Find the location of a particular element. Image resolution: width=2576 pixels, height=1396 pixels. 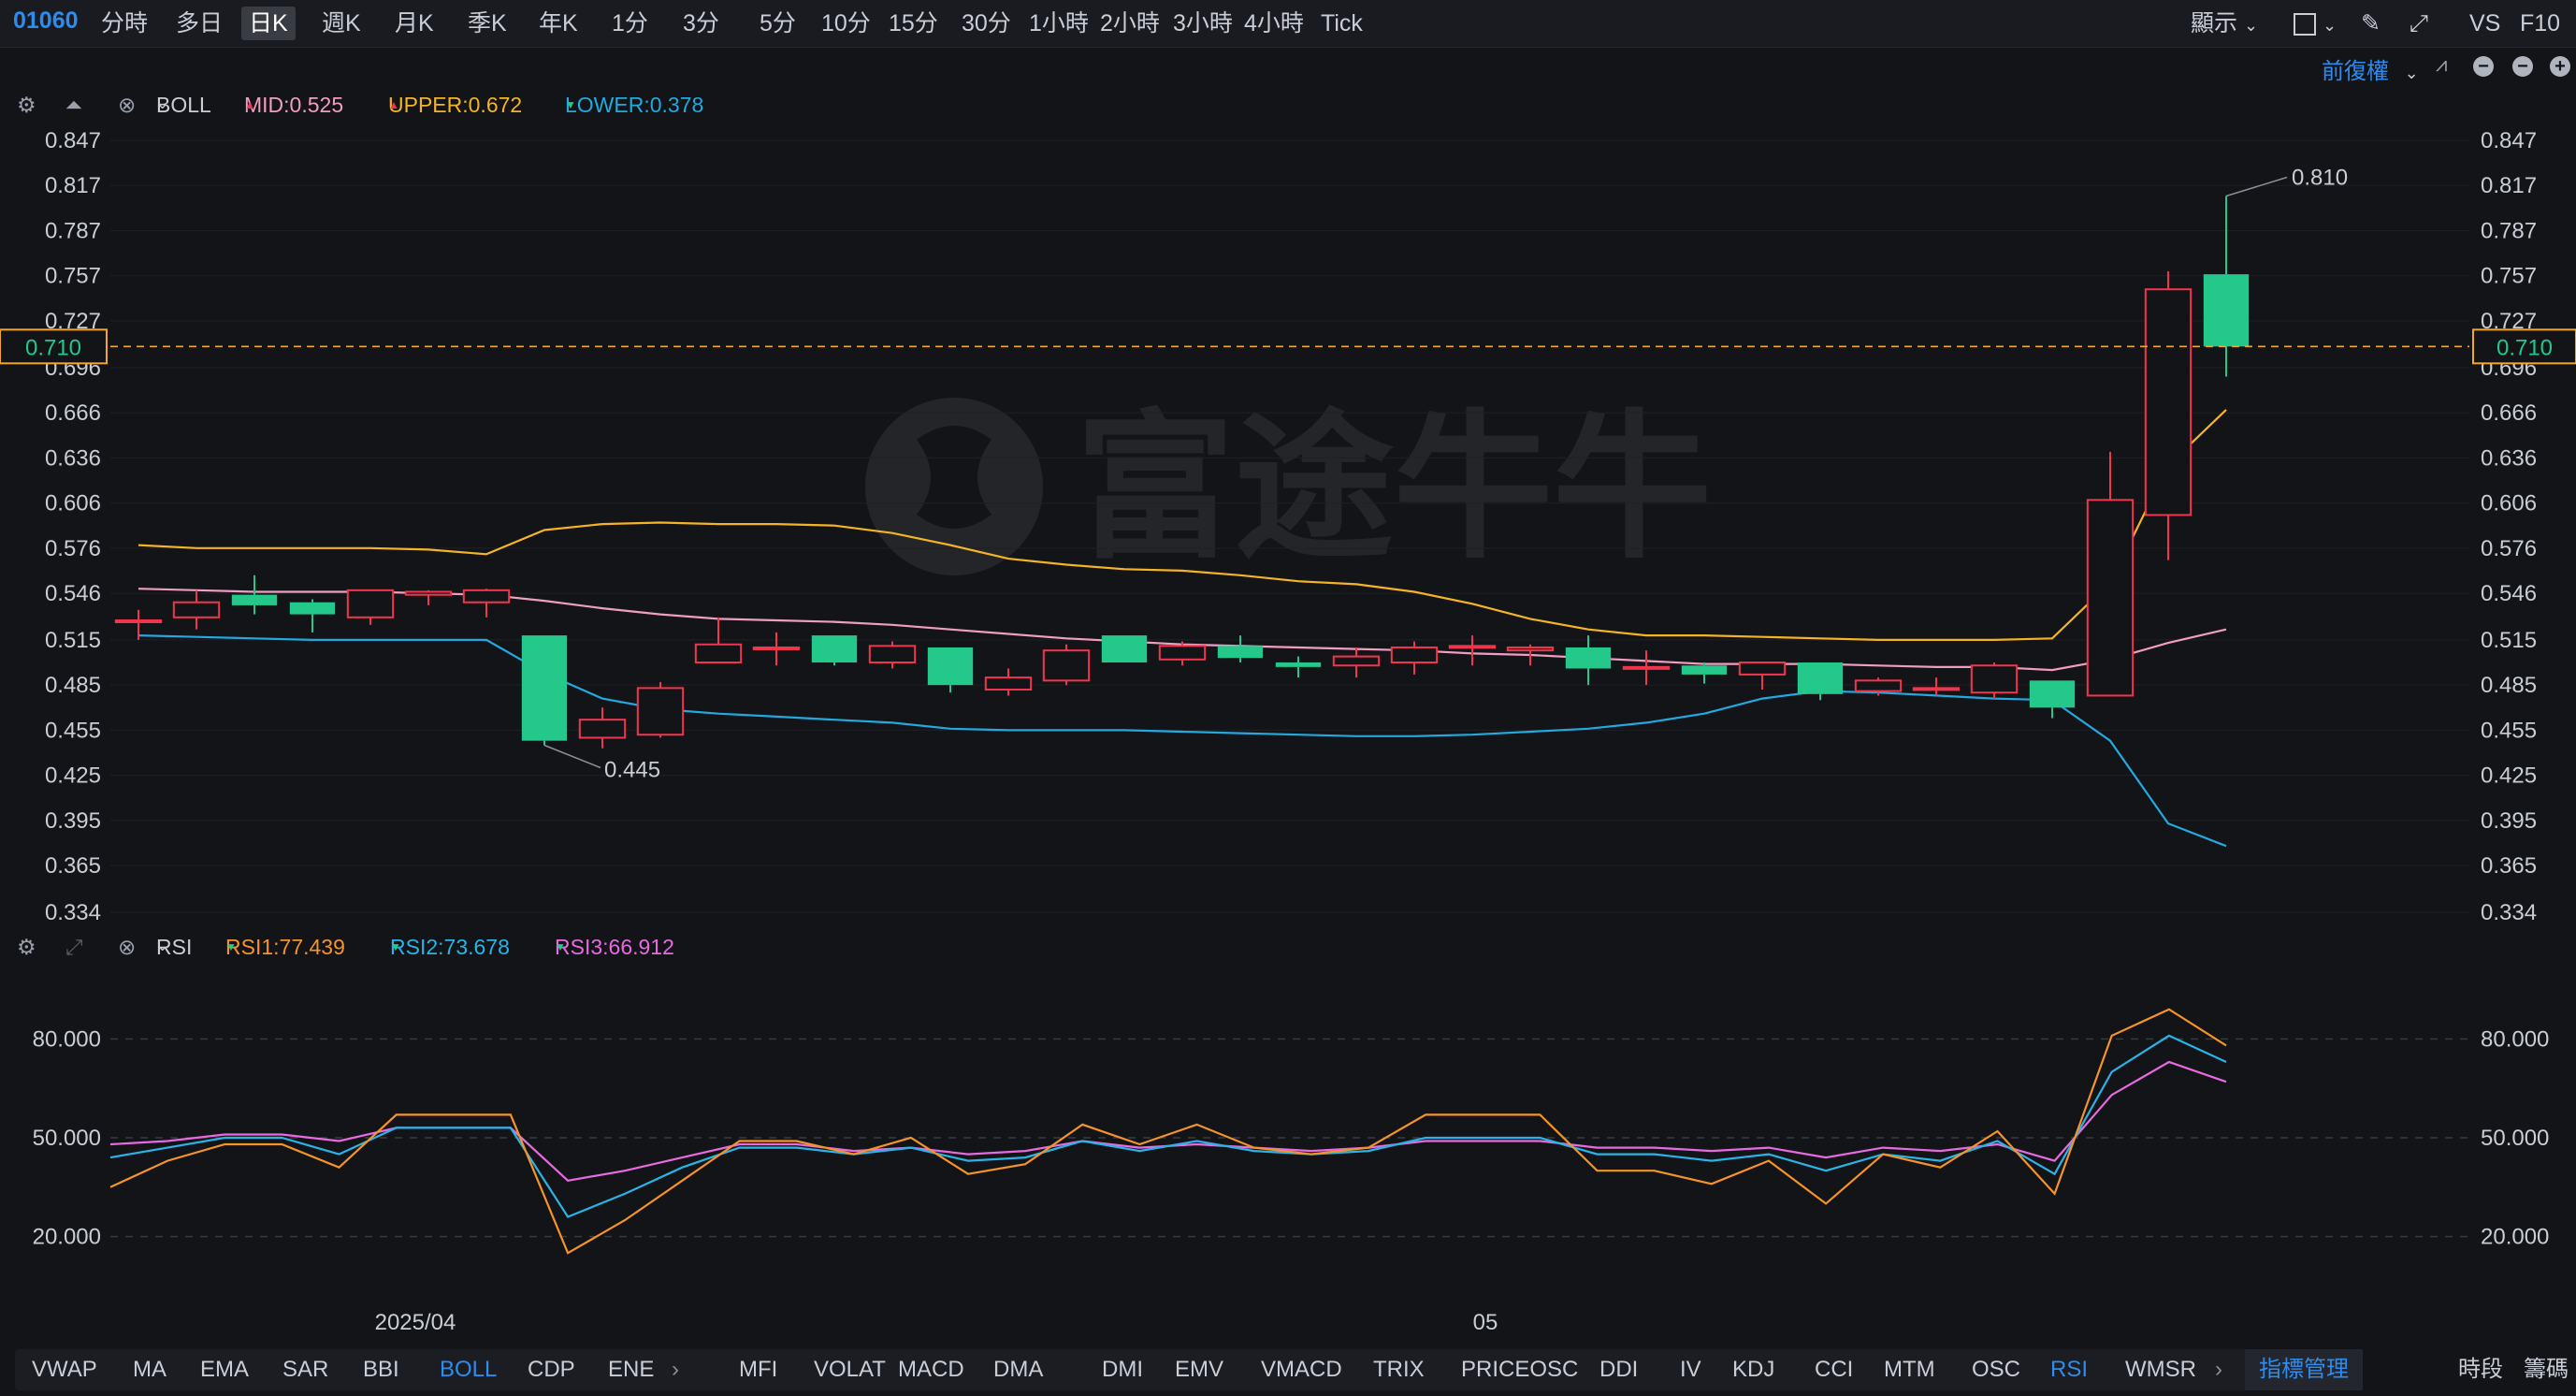

watermark-text: 富途牛牛 is located at coordinates (1394, 488).